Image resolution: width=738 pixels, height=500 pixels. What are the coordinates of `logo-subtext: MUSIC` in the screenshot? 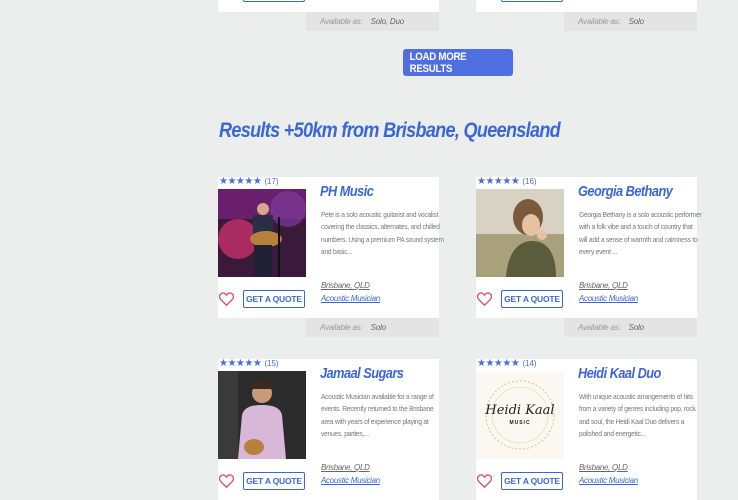 It's located at (520, 423).